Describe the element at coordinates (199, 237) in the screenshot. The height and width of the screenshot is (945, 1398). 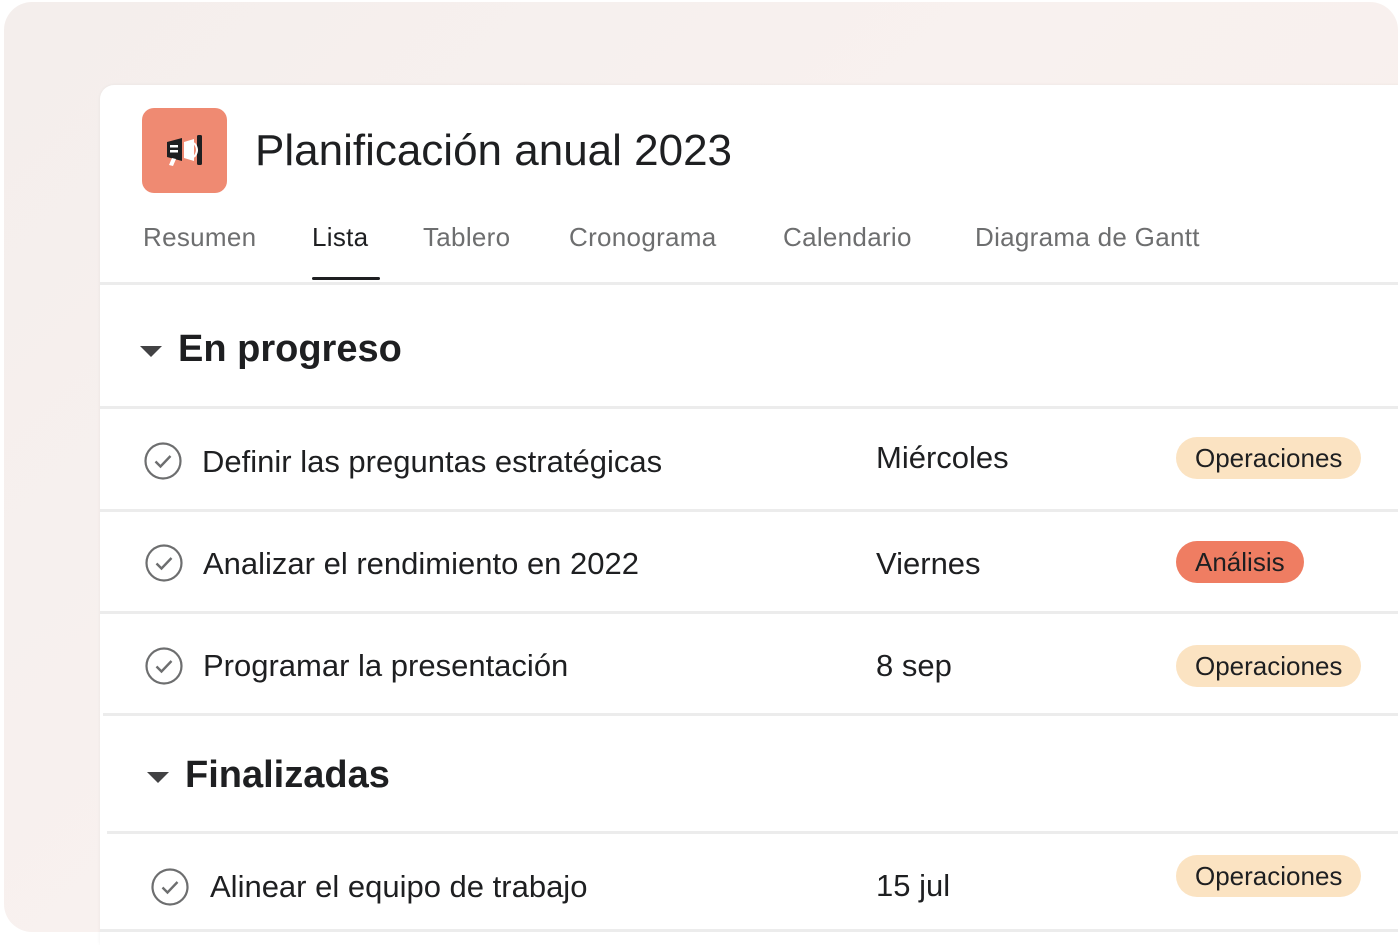
I see `tab-resumen: Resumen` at that location.